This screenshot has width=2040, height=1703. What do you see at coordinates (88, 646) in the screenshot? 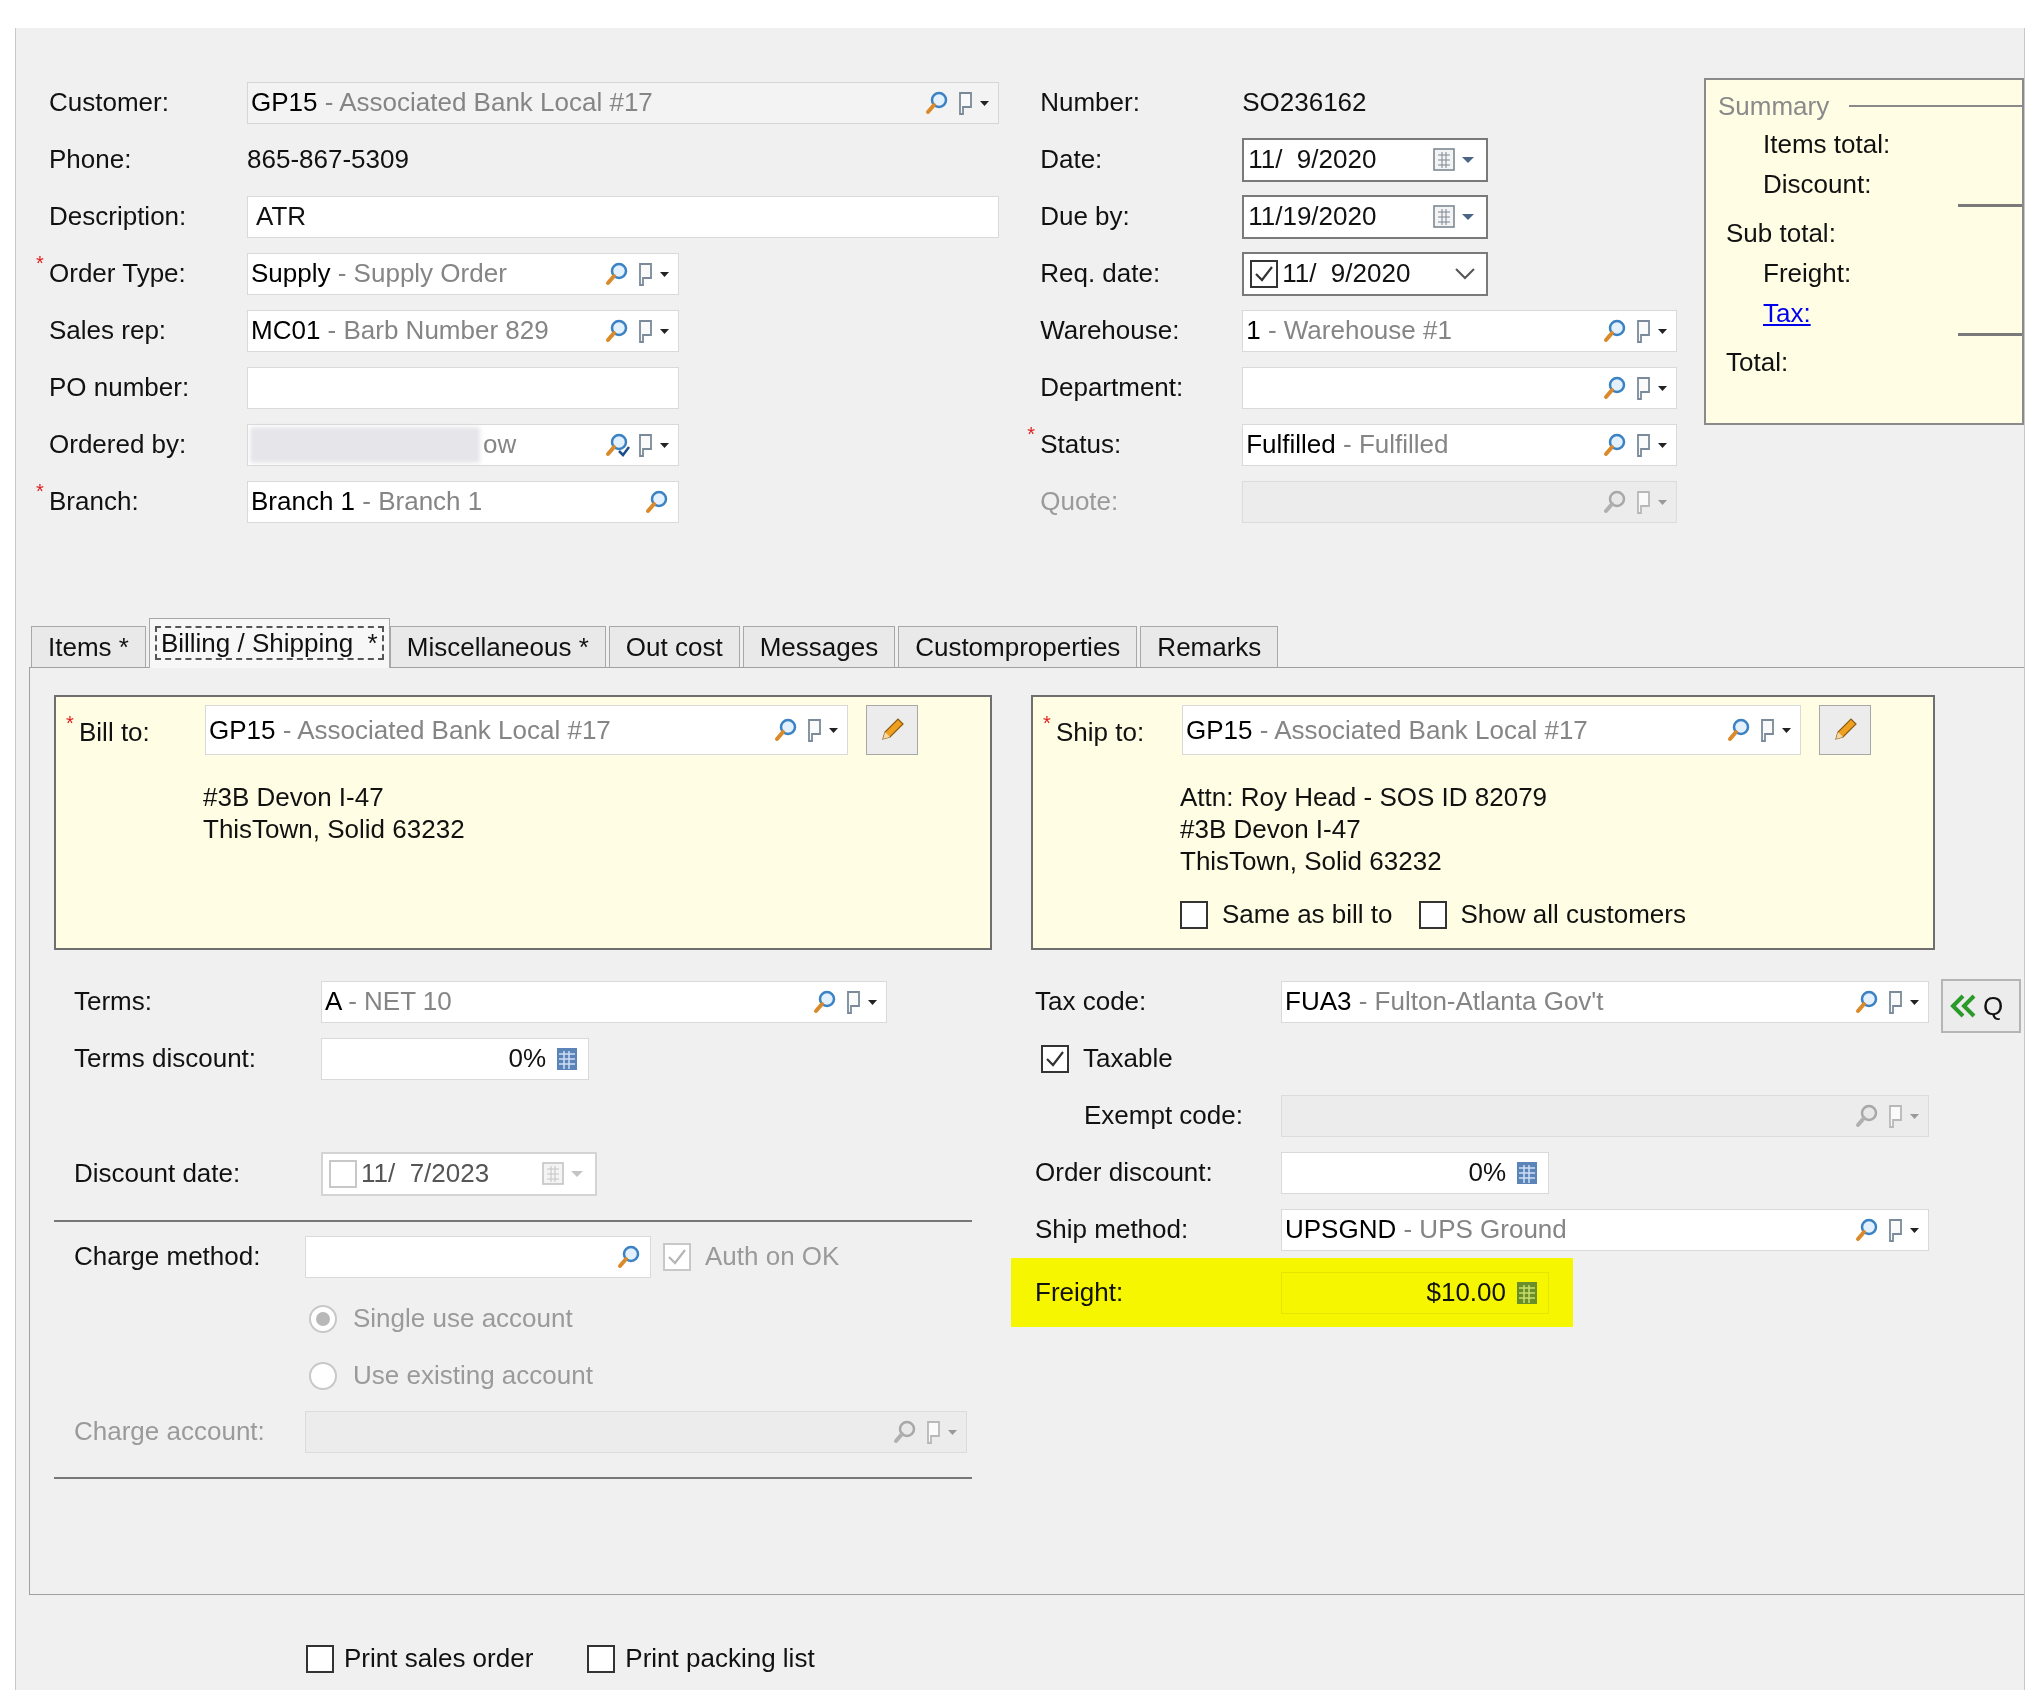
I see `tab: Items *` at bounding box center [88, 646].